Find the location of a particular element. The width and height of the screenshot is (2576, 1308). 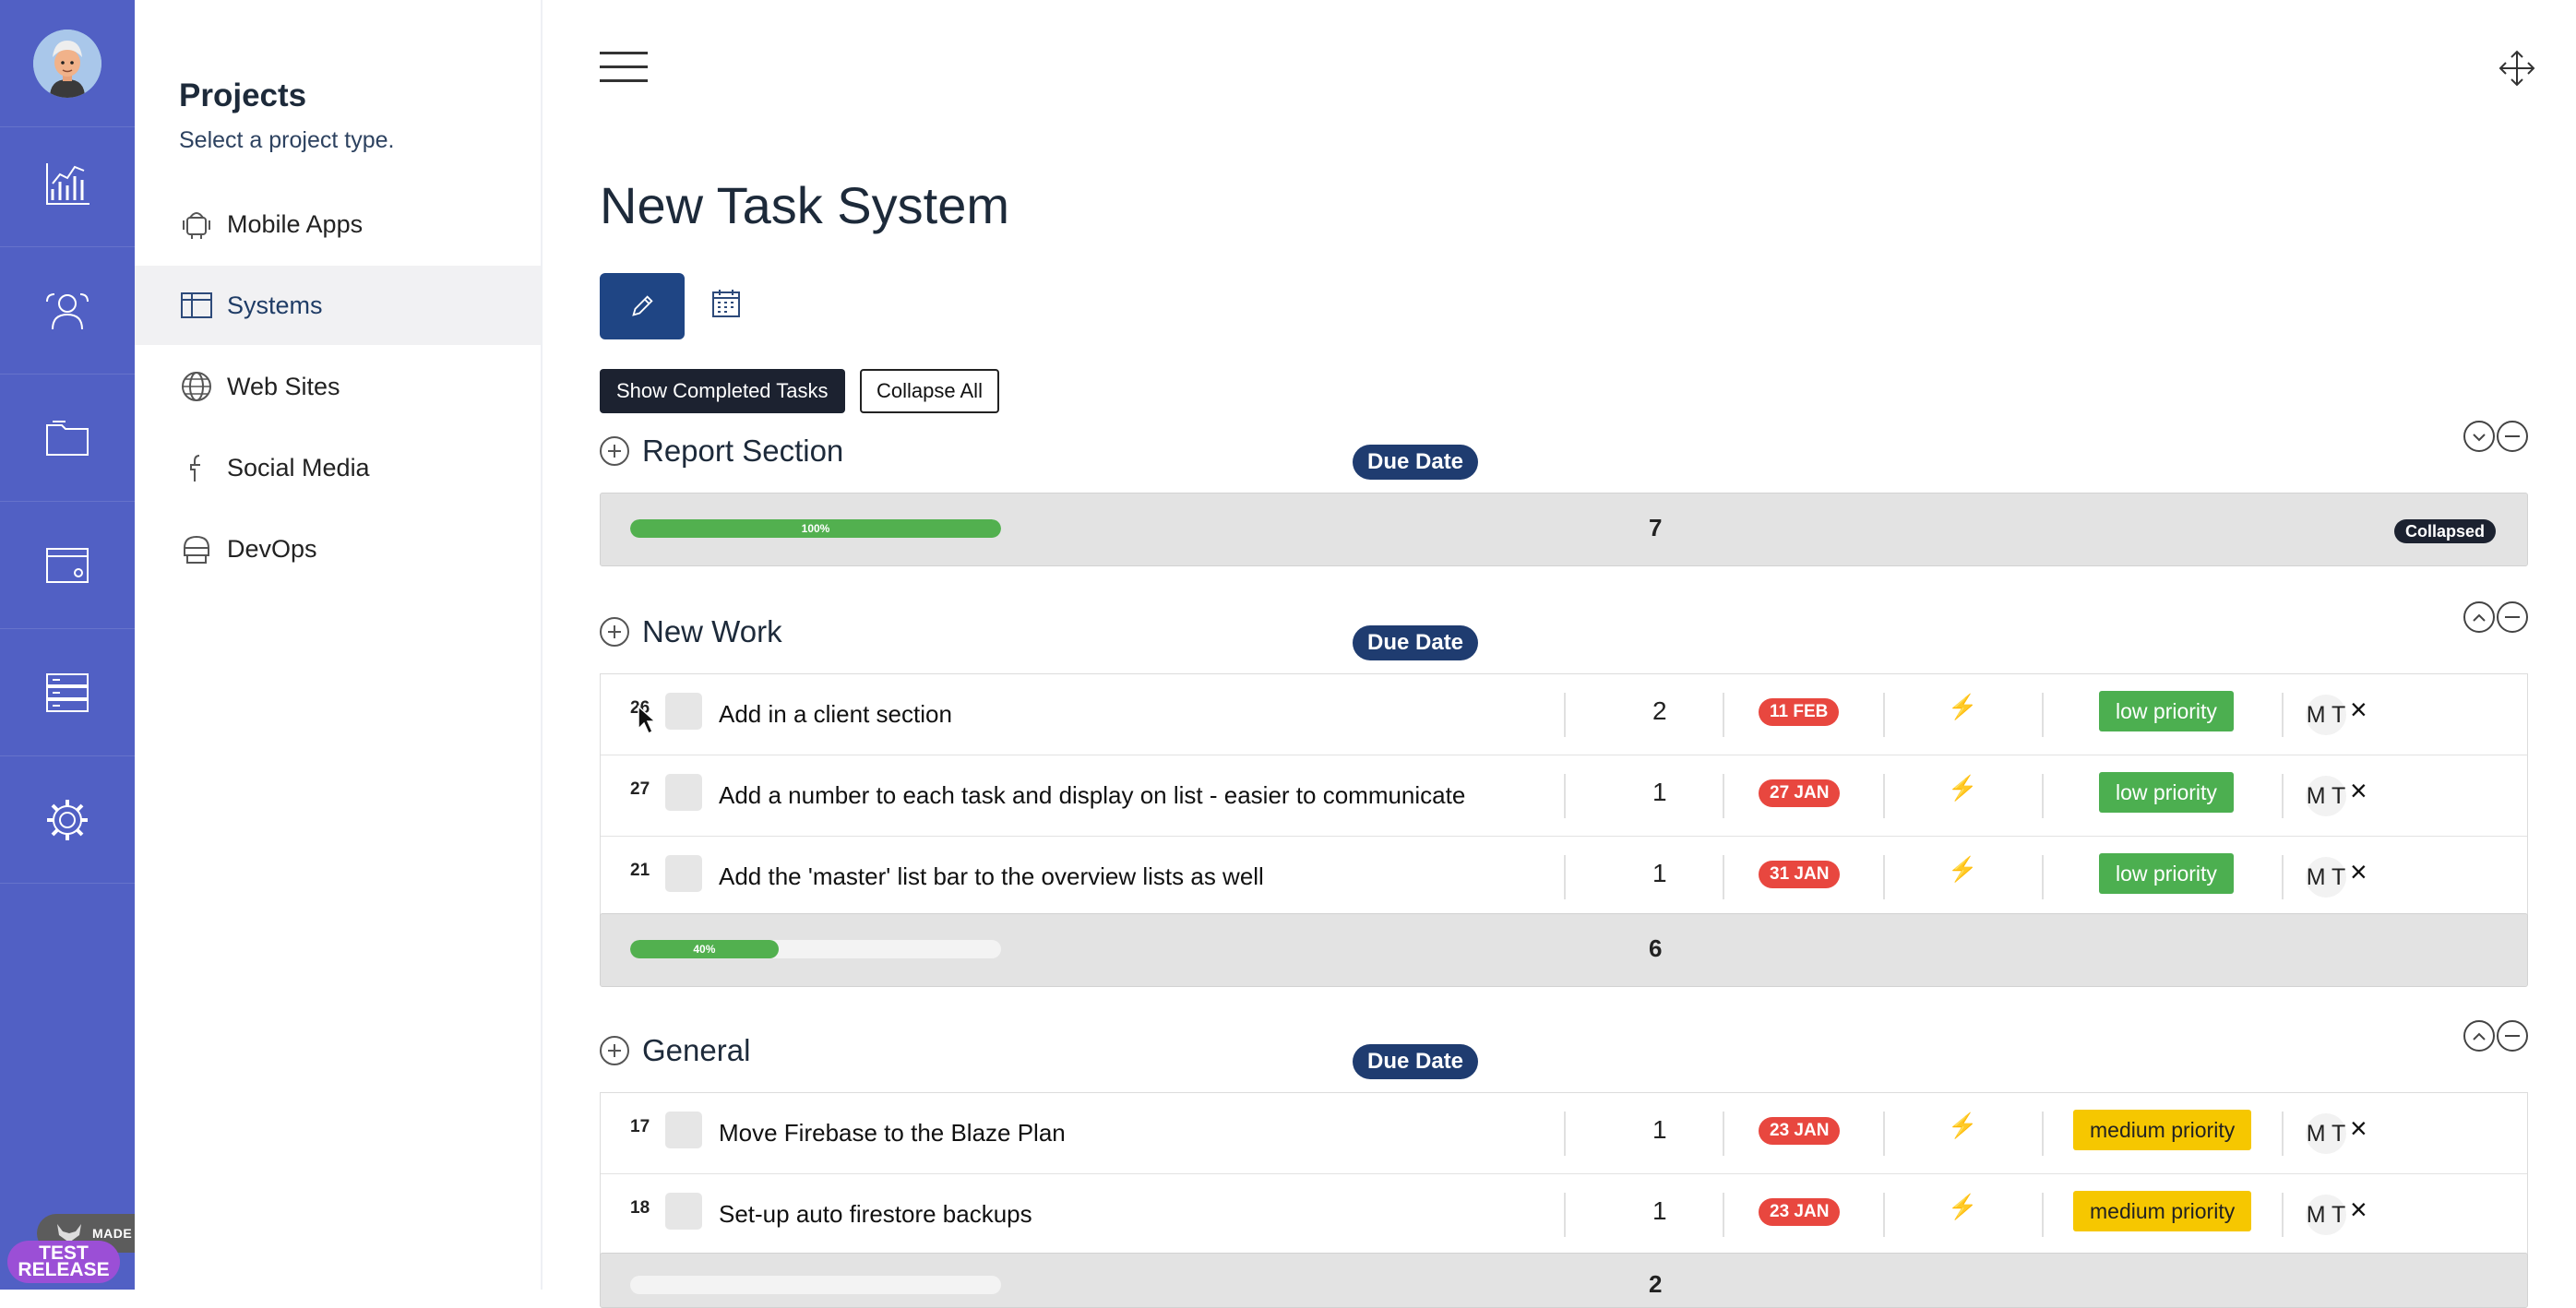

nav-team is located at coordinates (67, 311).